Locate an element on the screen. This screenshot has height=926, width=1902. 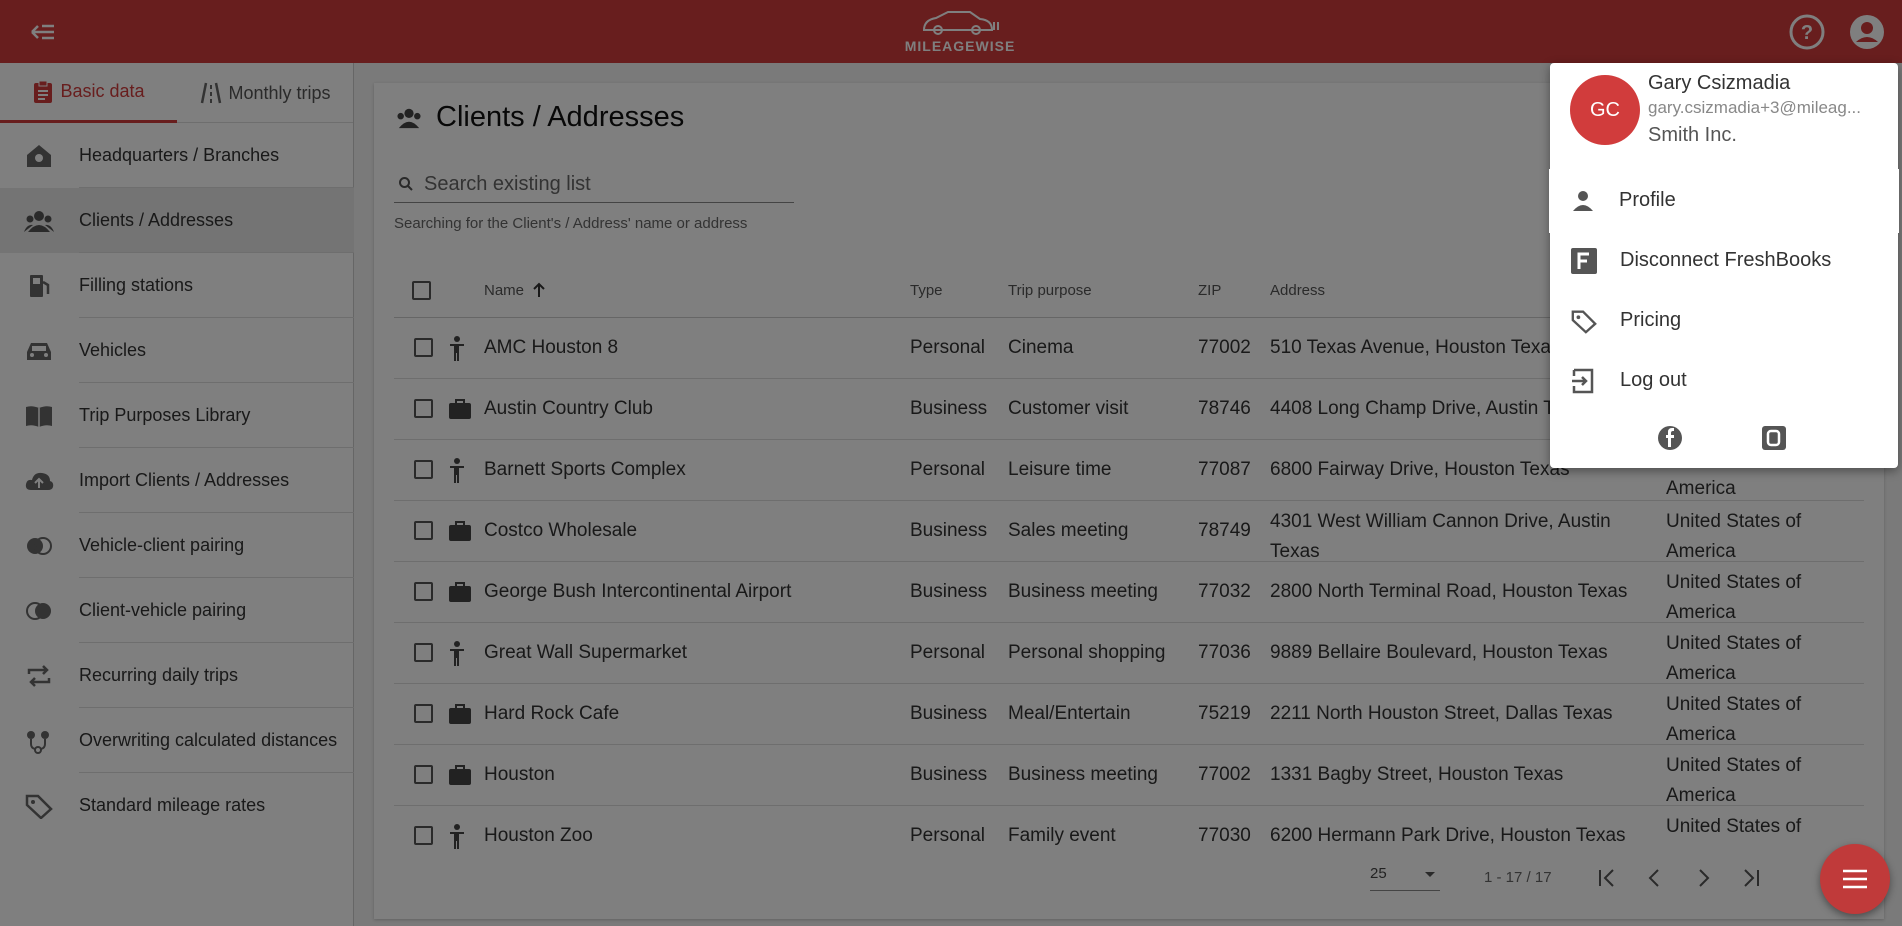
menu-item-label: Disconnect FreshBooks is located at coordinates (1726, 260).